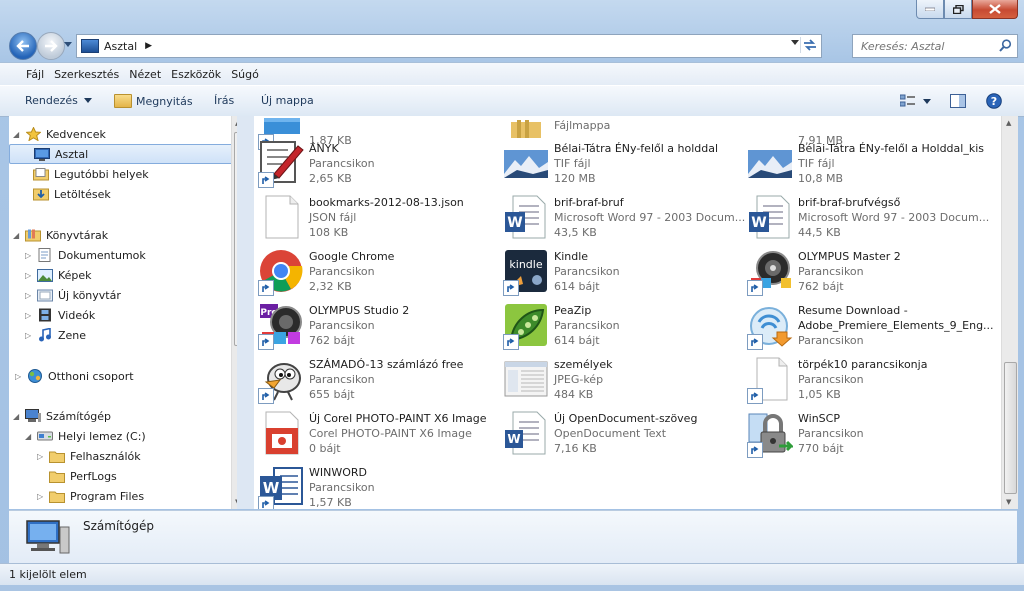 Image resolution: width=1024 pixels, height=591 pixels. I want to click on menu-view: Nézet, so click(145, 74).